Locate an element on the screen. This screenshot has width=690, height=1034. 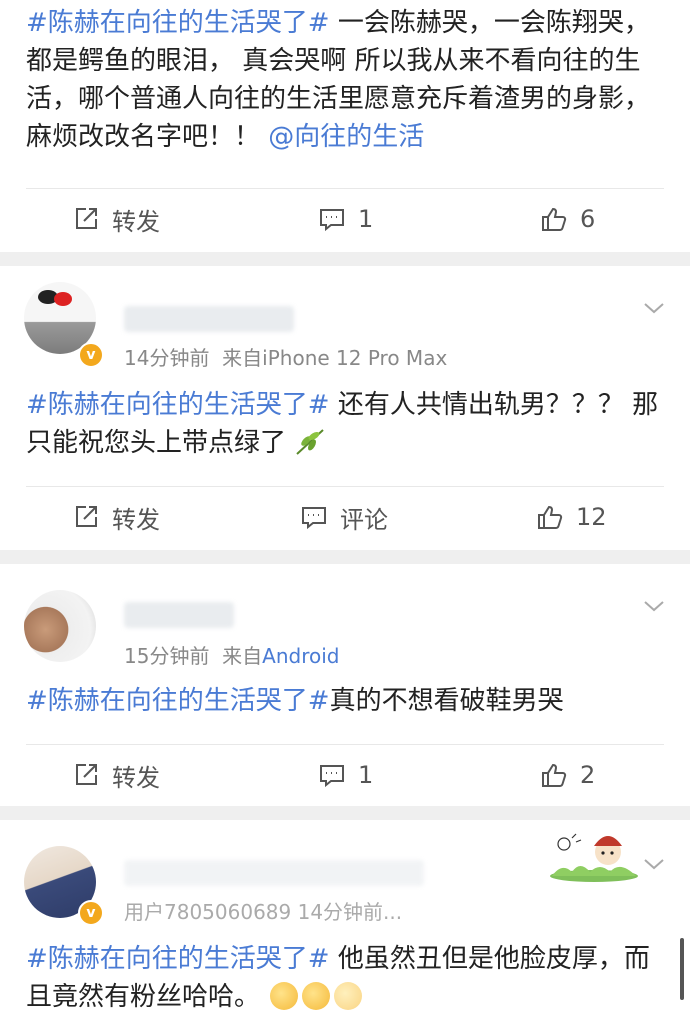
like-button: 12 is located at coordinates (571, 517).